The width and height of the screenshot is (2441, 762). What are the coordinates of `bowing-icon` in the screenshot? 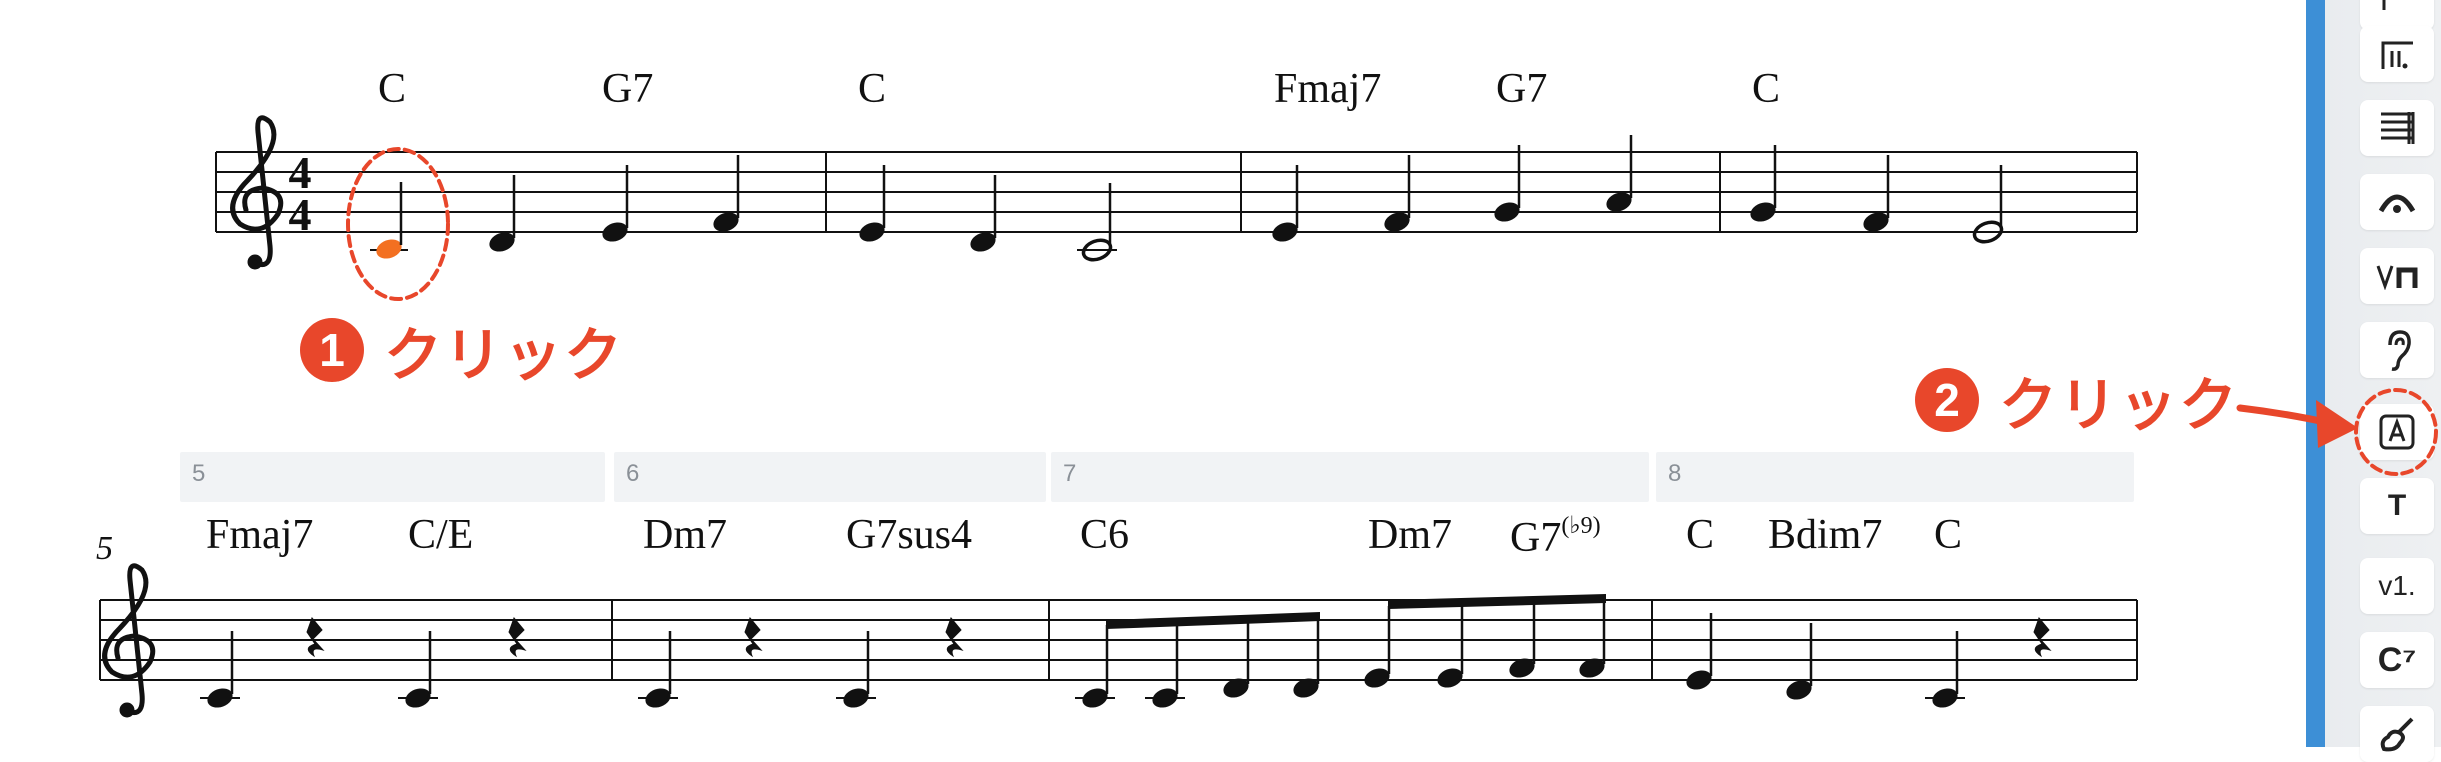 It's located at (2397, 276).